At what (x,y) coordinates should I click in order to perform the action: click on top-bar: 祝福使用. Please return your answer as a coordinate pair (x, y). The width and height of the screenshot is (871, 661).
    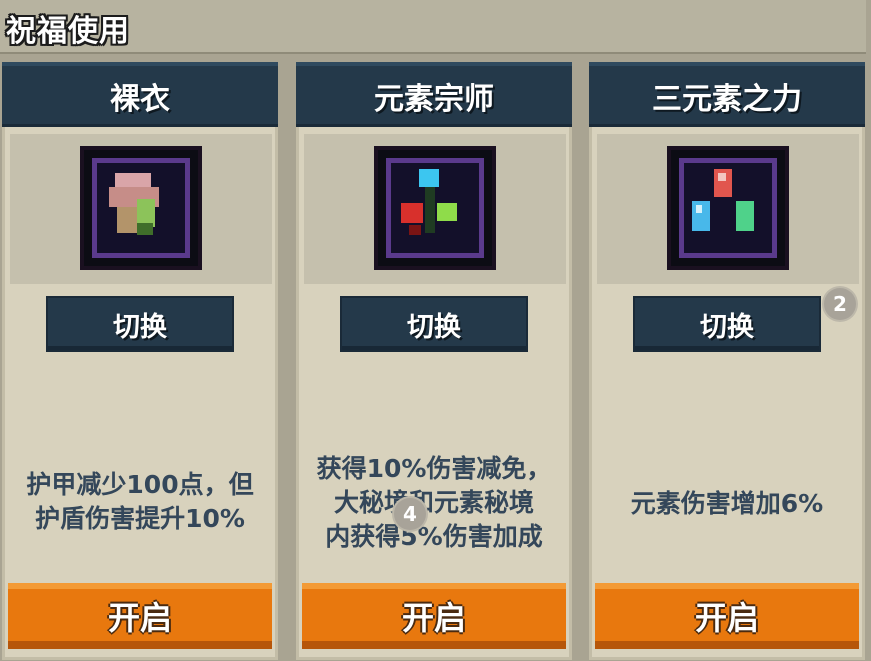
    Looking at the image, I should click on (433, 27).